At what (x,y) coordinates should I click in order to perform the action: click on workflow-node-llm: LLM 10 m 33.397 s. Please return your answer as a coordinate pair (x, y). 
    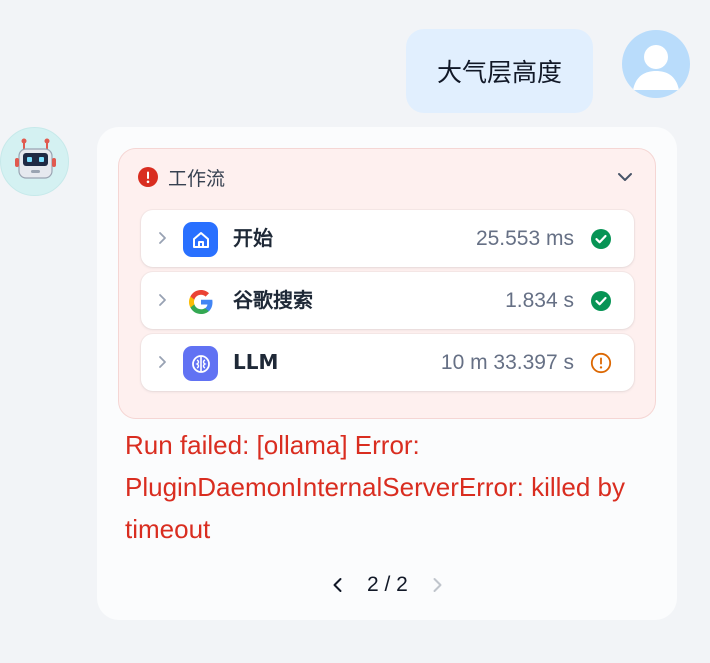
    Looking at the image, I should click on (387, 362).